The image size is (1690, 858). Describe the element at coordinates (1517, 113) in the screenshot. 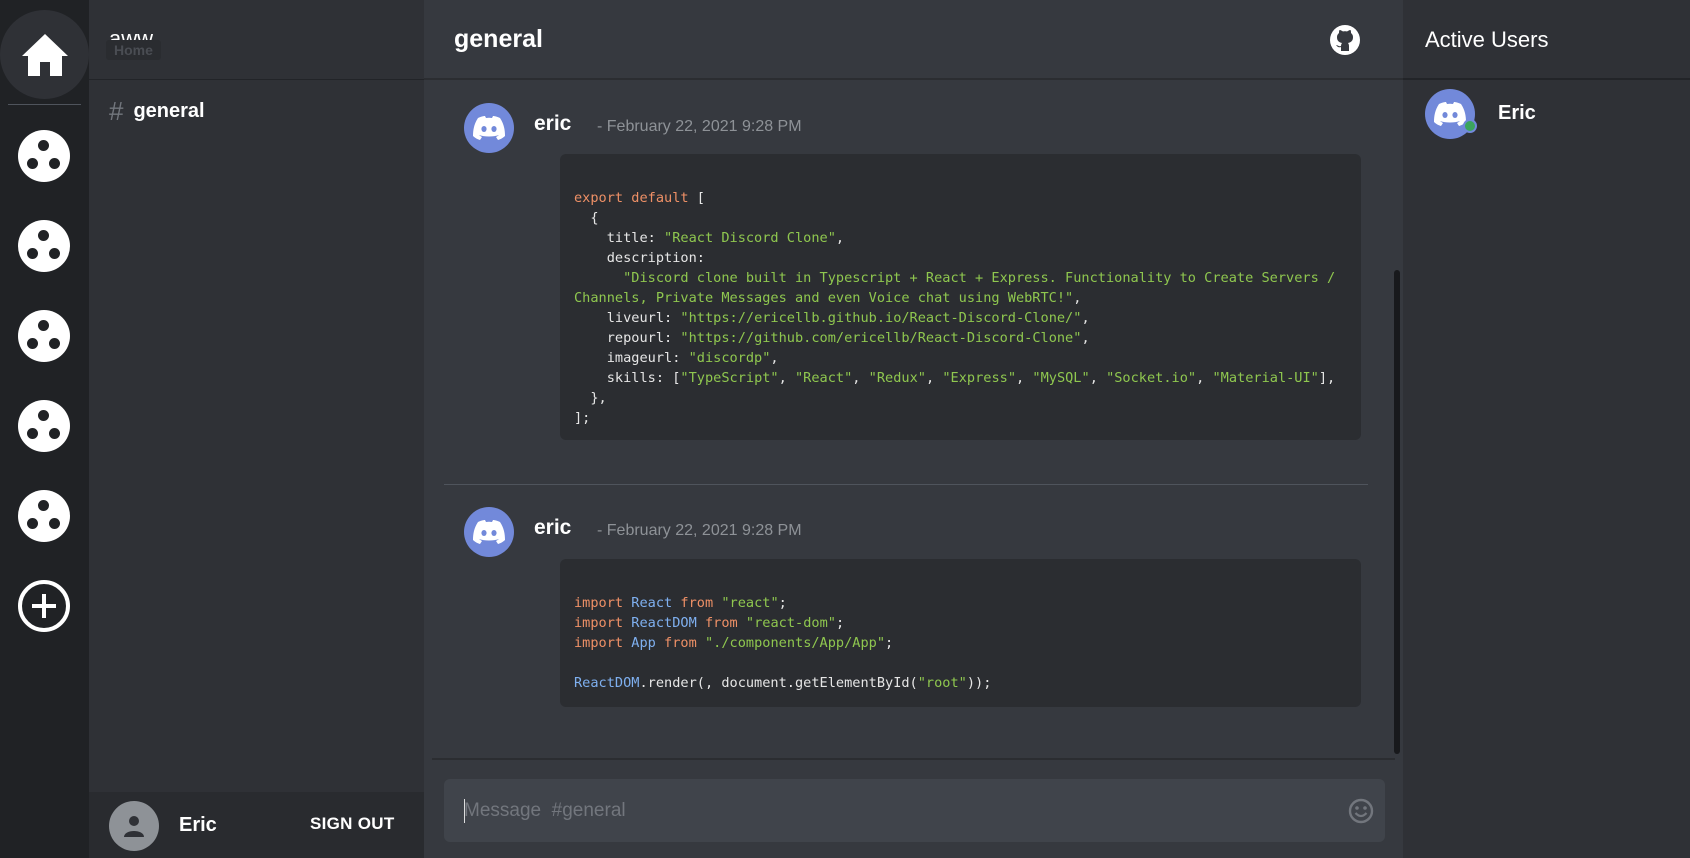

I see `active-user-name: Eric` at that location.